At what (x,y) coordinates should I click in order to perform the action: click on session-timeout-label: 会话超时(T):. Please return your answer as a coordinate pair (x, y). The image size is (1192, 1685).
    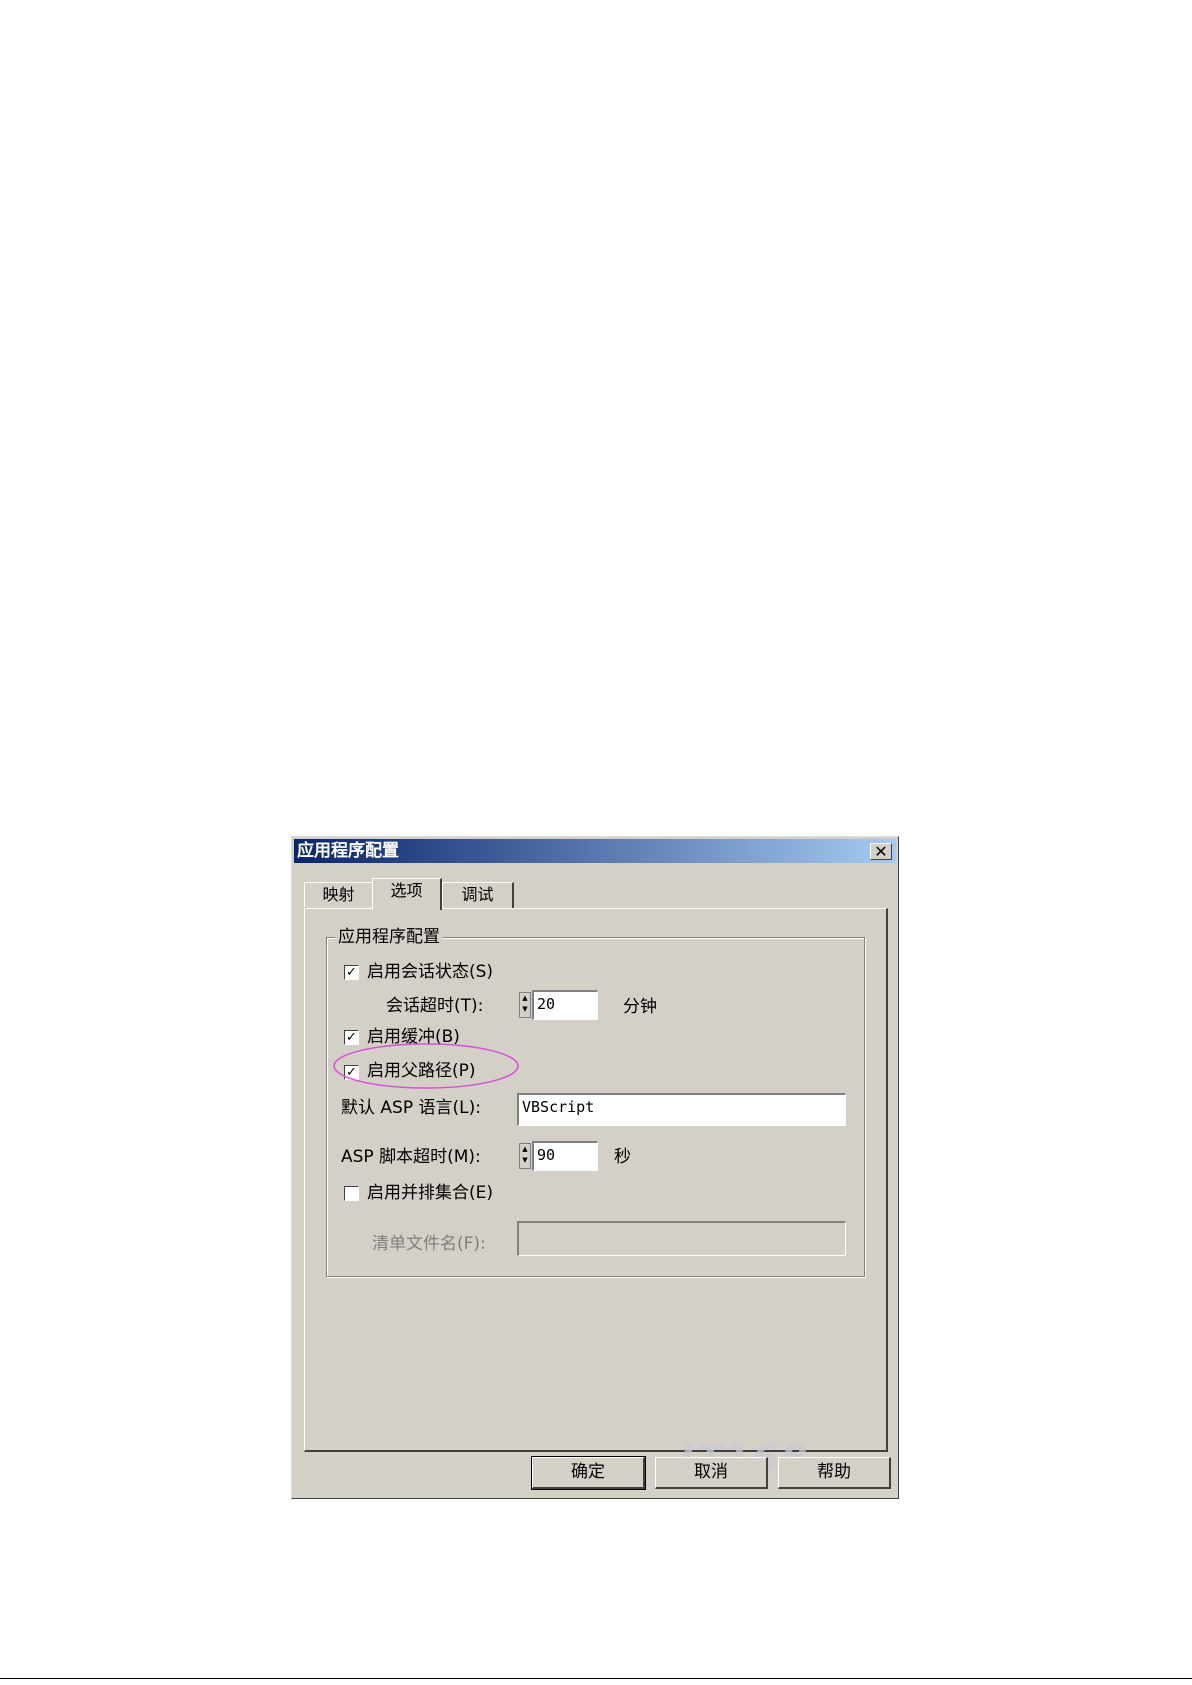
    Looking at the image, I should click on (435, 1006).